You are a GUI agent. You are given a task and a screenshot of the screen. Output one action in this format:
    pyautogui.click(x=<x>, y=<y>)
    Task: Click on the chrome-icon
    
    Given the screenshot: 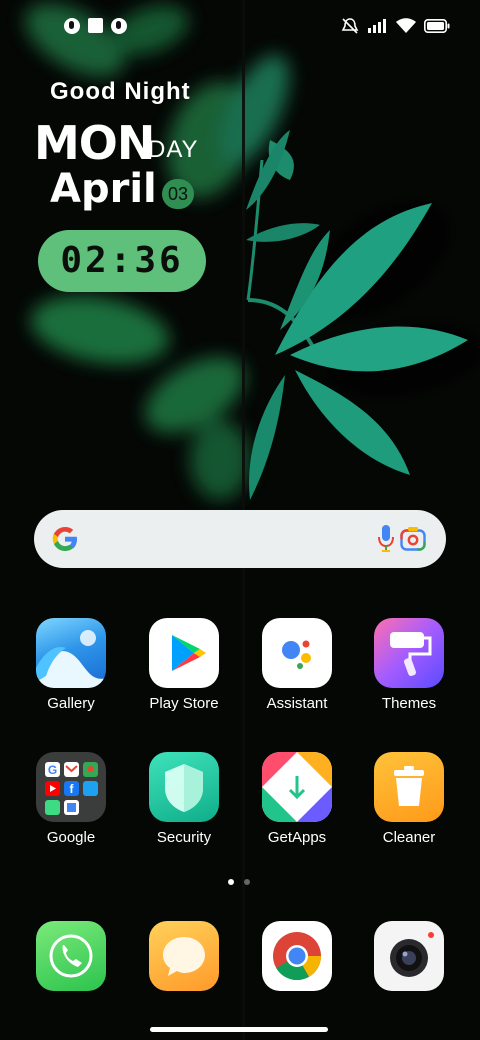 What is the action you would take?
    pyautogui.click(x=297, y=956)
    